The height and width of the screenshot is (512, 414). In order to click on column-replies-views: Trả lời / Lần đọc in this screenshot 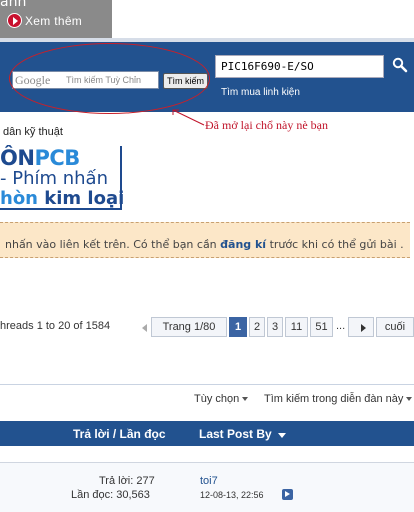, I will do `click(119, 434)`.